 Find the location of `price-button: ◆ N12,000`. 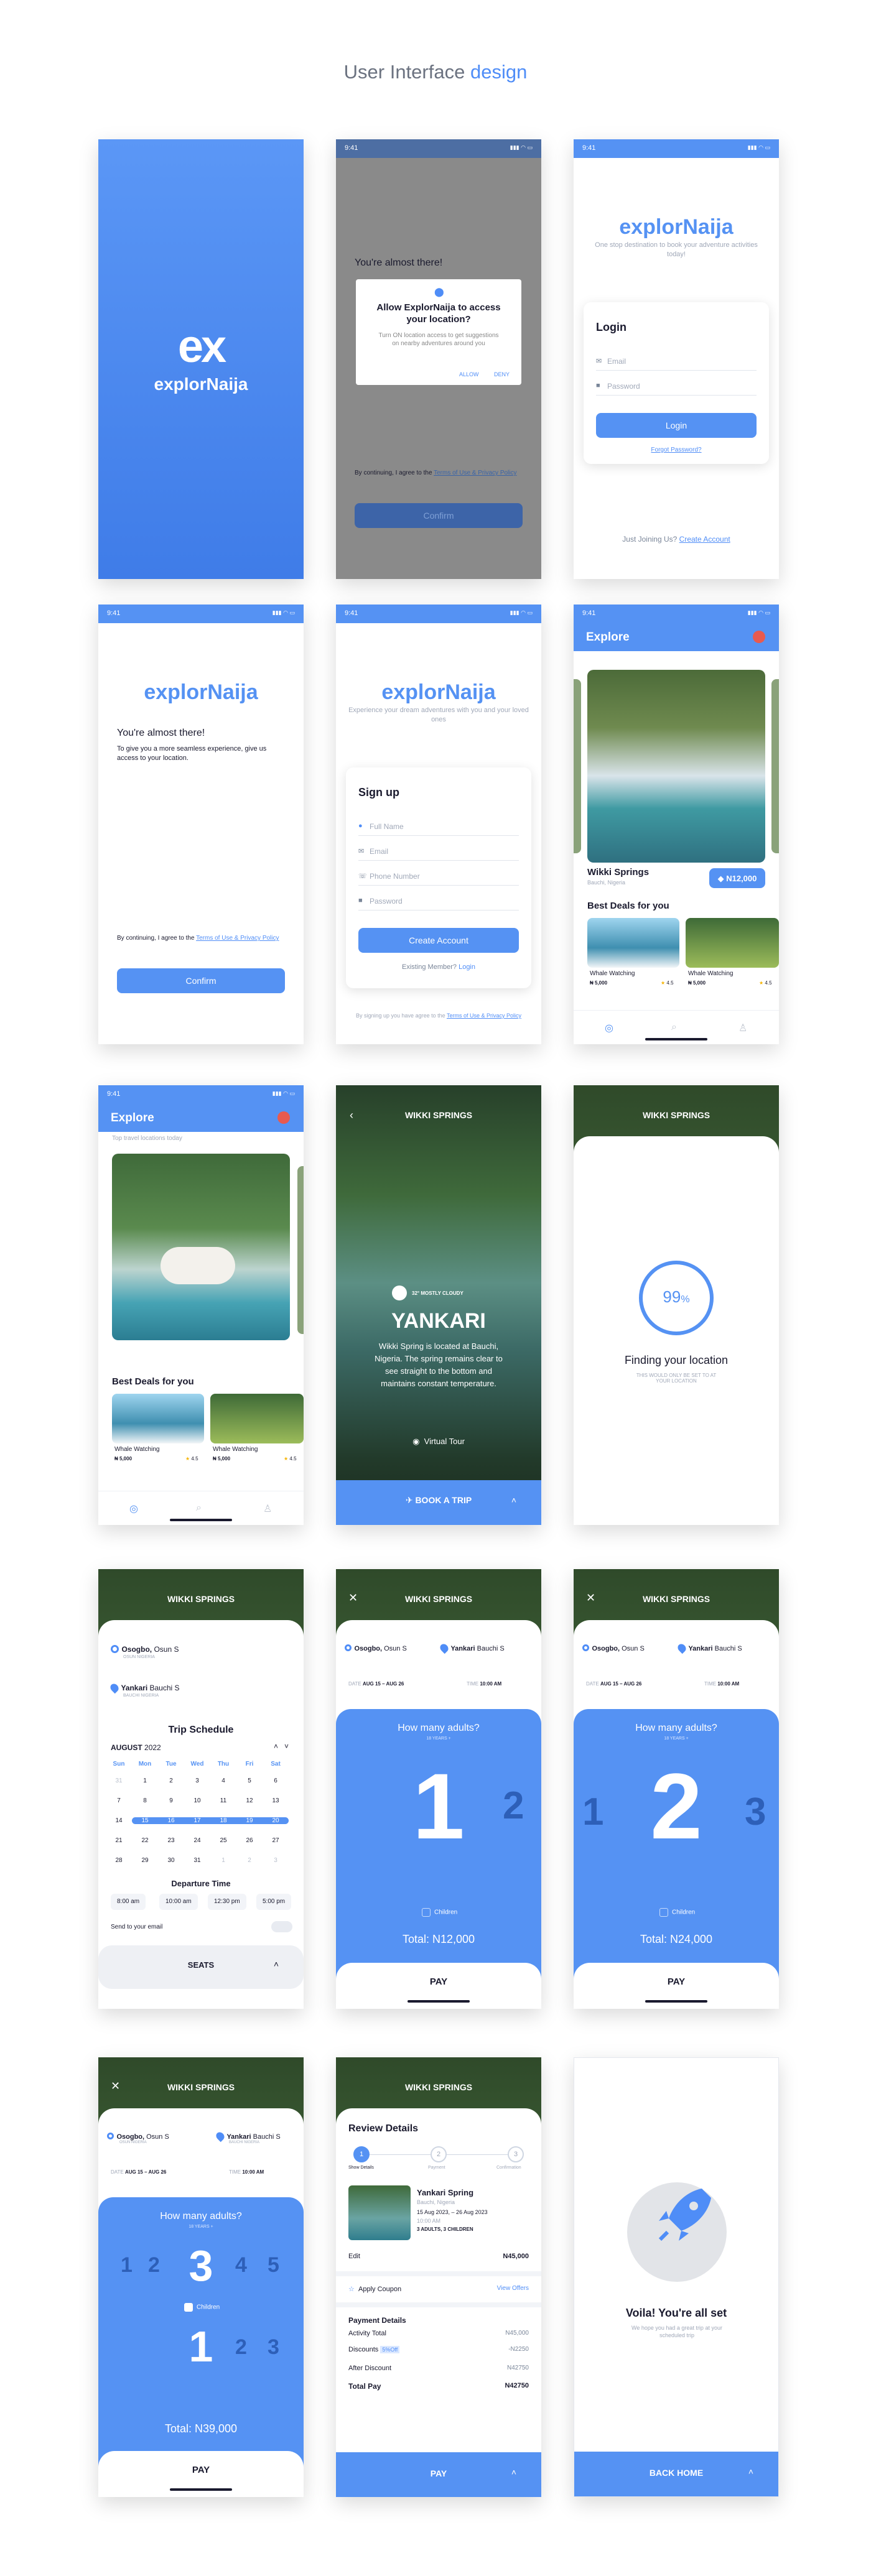

price-button: ◆ N12,000 is located at coordinates (737, 878).